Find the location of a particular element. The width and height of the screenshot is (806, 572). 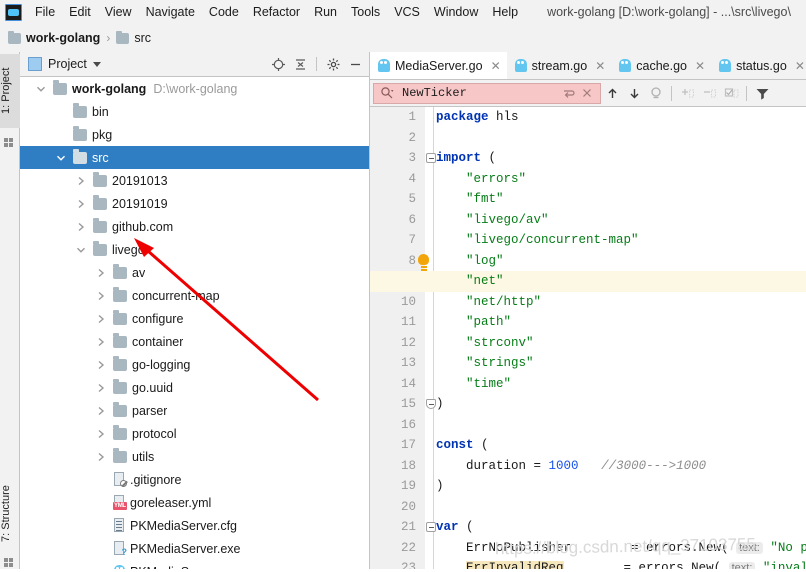

tree-node-bin: bin is located at coordinates (194, 111).